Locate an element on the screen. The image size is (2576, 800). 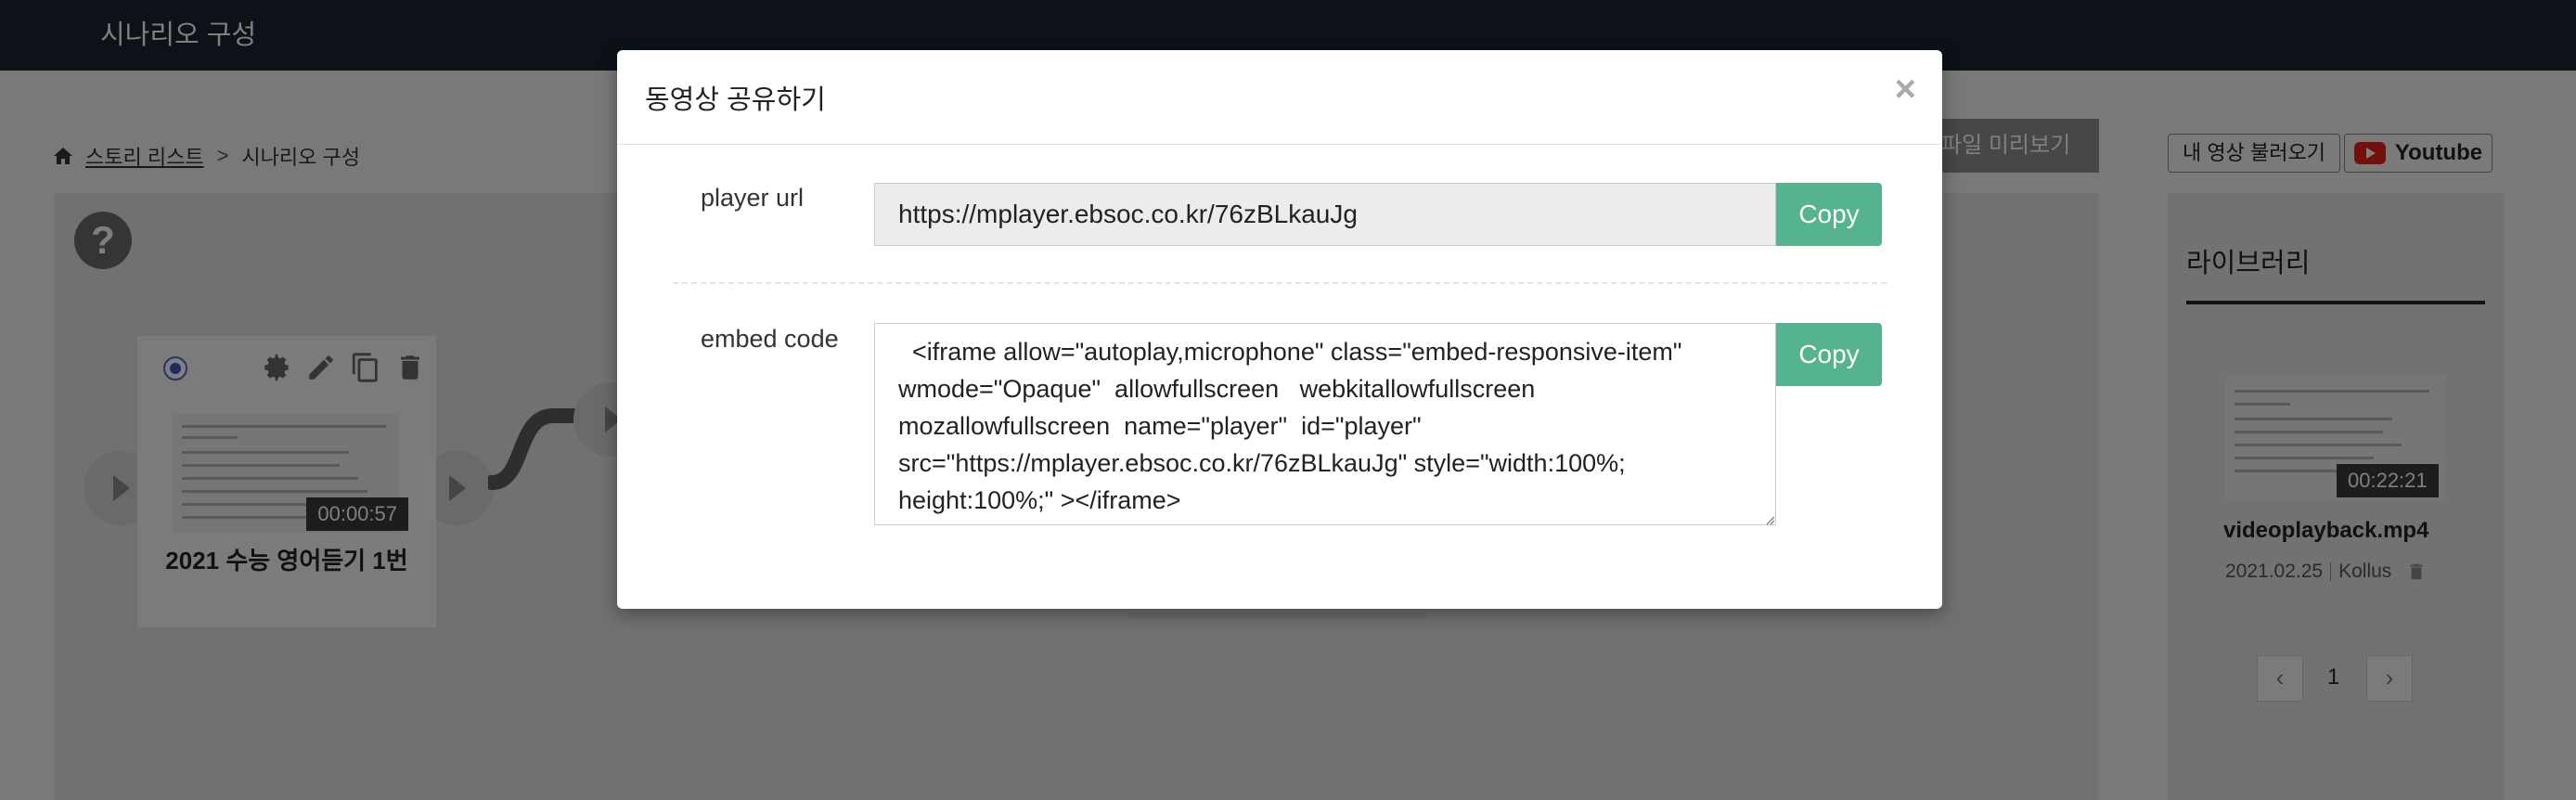
player-url-label: player url is located at coordinates (753, 198).